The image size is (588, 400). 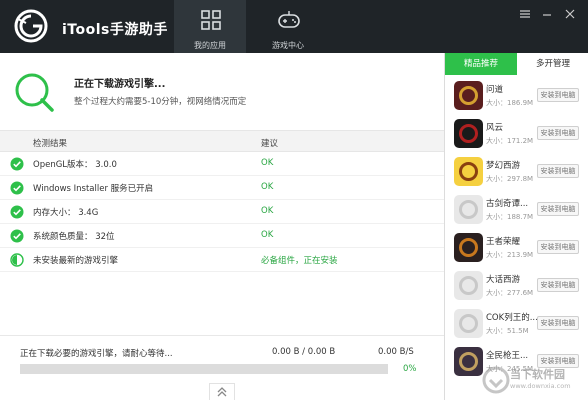 I want to click on tab-featured: 精品推荐, so click(x=481, y=64).